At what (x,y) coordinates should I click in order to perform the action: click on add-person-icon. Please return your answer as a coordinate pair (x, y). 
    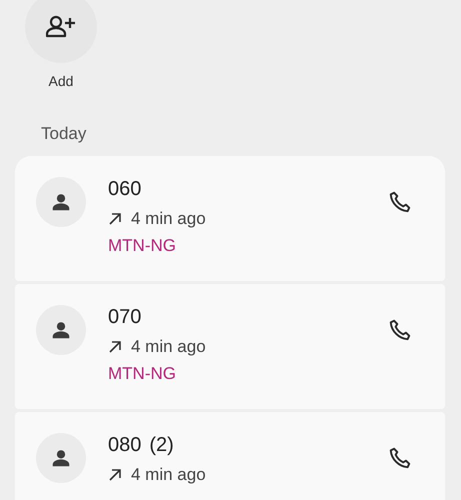
    Looking at the image, I should click on (61, 27).